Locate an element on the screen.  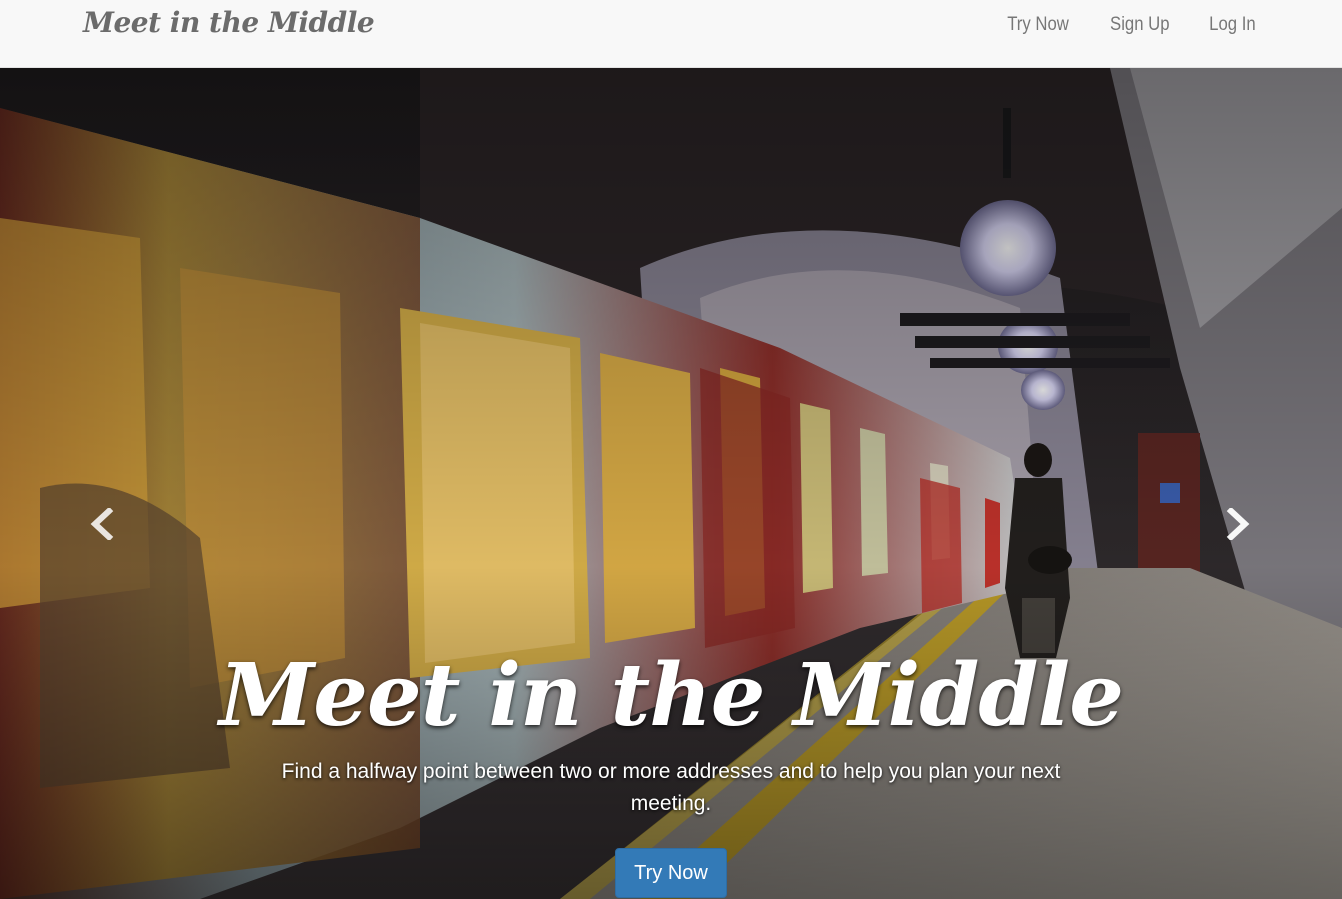
chevron-left-icon is located at coordinates (102, 524).